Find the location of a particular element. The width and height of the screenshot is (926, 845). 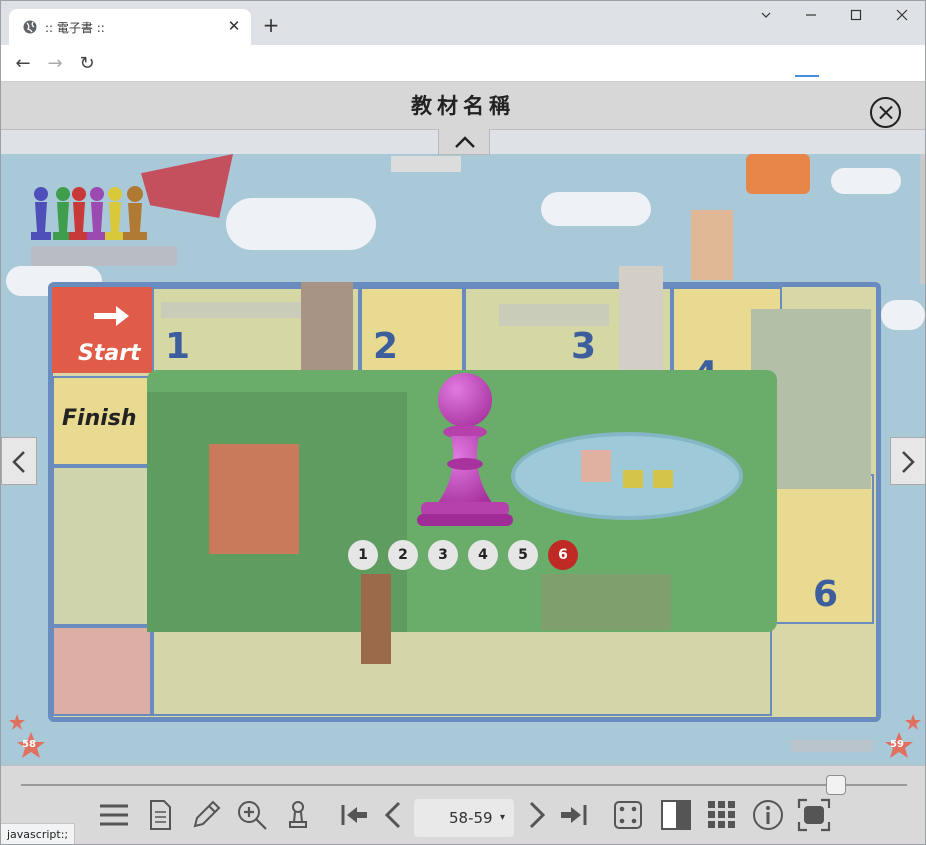

tab-title: :: 電子書 :: is located at coordinates (75, 28).